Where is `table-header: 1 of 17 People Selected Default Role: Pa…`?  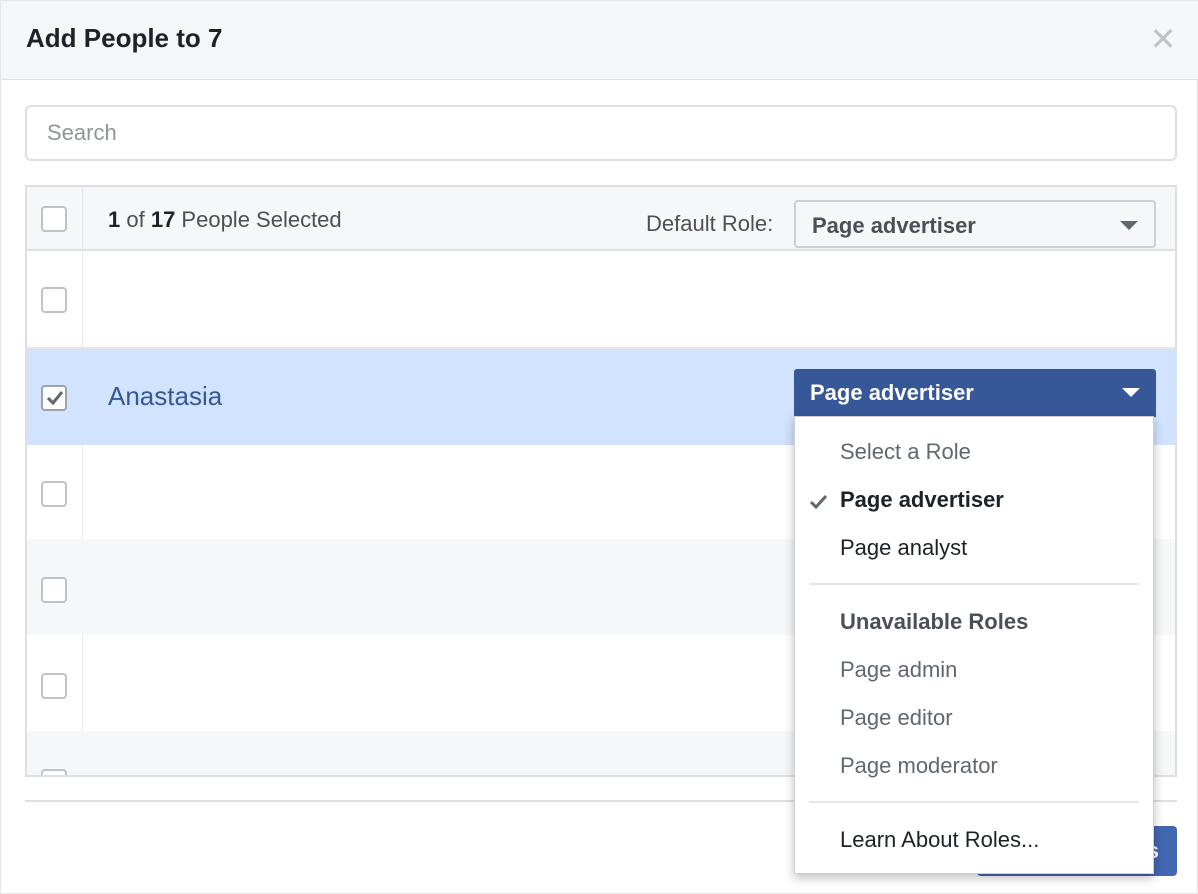
table-header: 1 of 17 People Selected Default Role: Pa… is located at coordinates (601, 219).